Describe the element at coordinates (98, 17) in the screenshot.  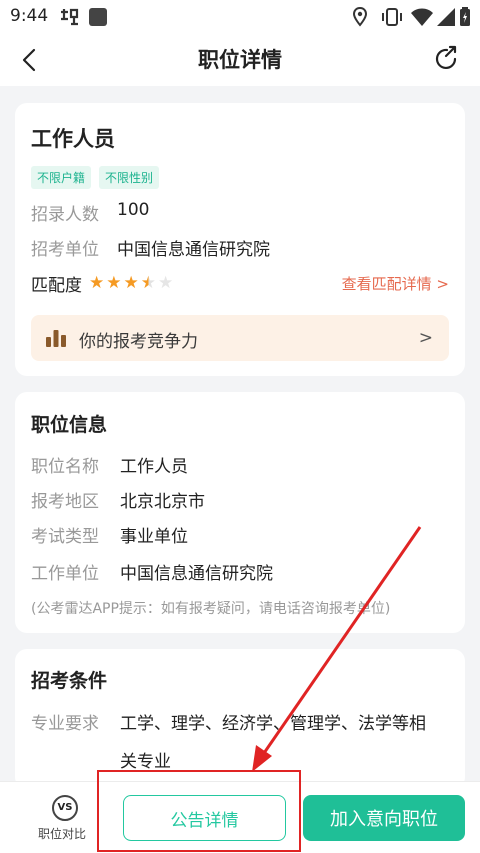
I see `app-icon` at that location.